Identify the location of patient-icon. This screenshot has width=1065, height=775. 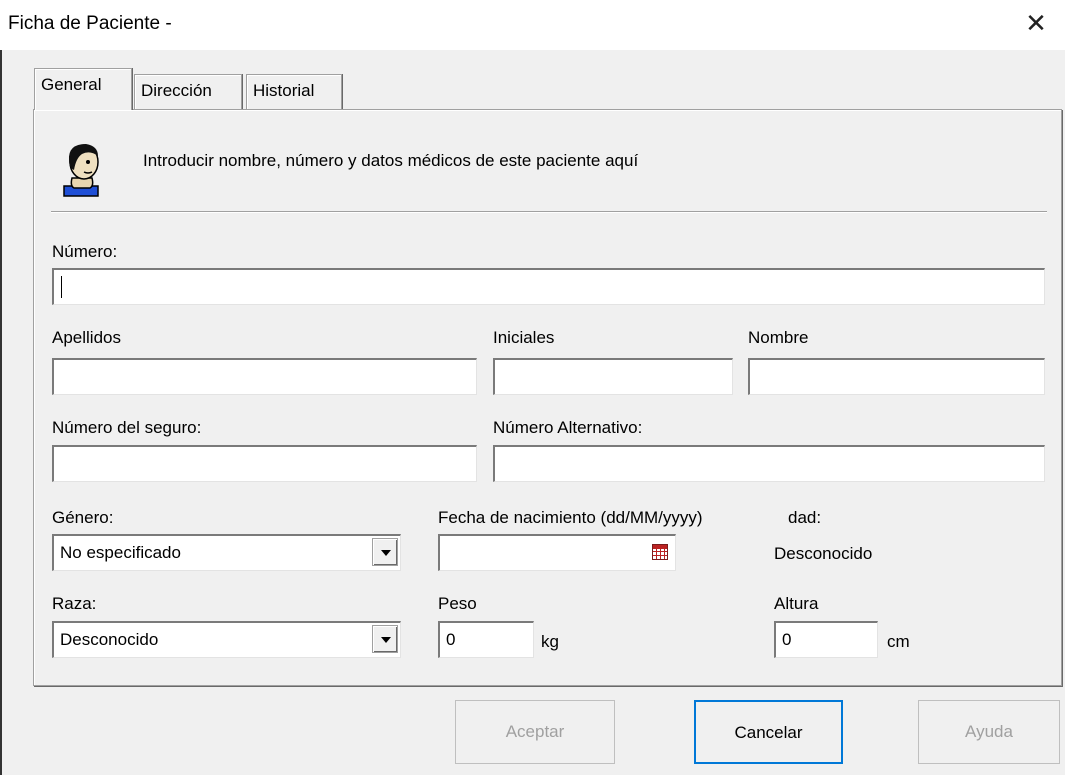
(81, 170).